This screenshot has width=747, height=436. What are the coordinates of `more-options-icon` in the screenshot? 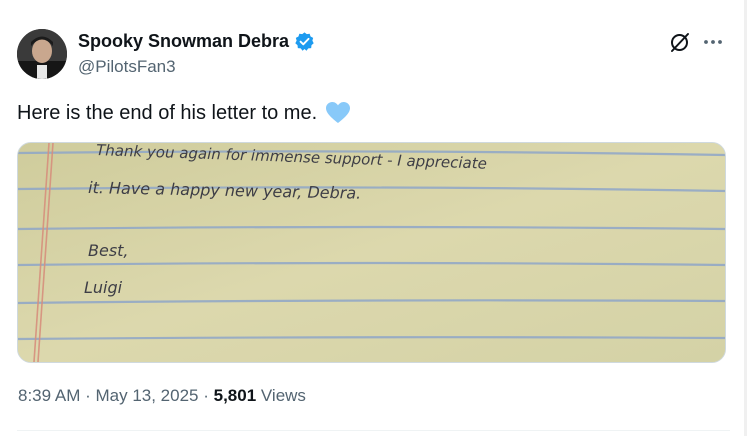 It's located at (713, 42).